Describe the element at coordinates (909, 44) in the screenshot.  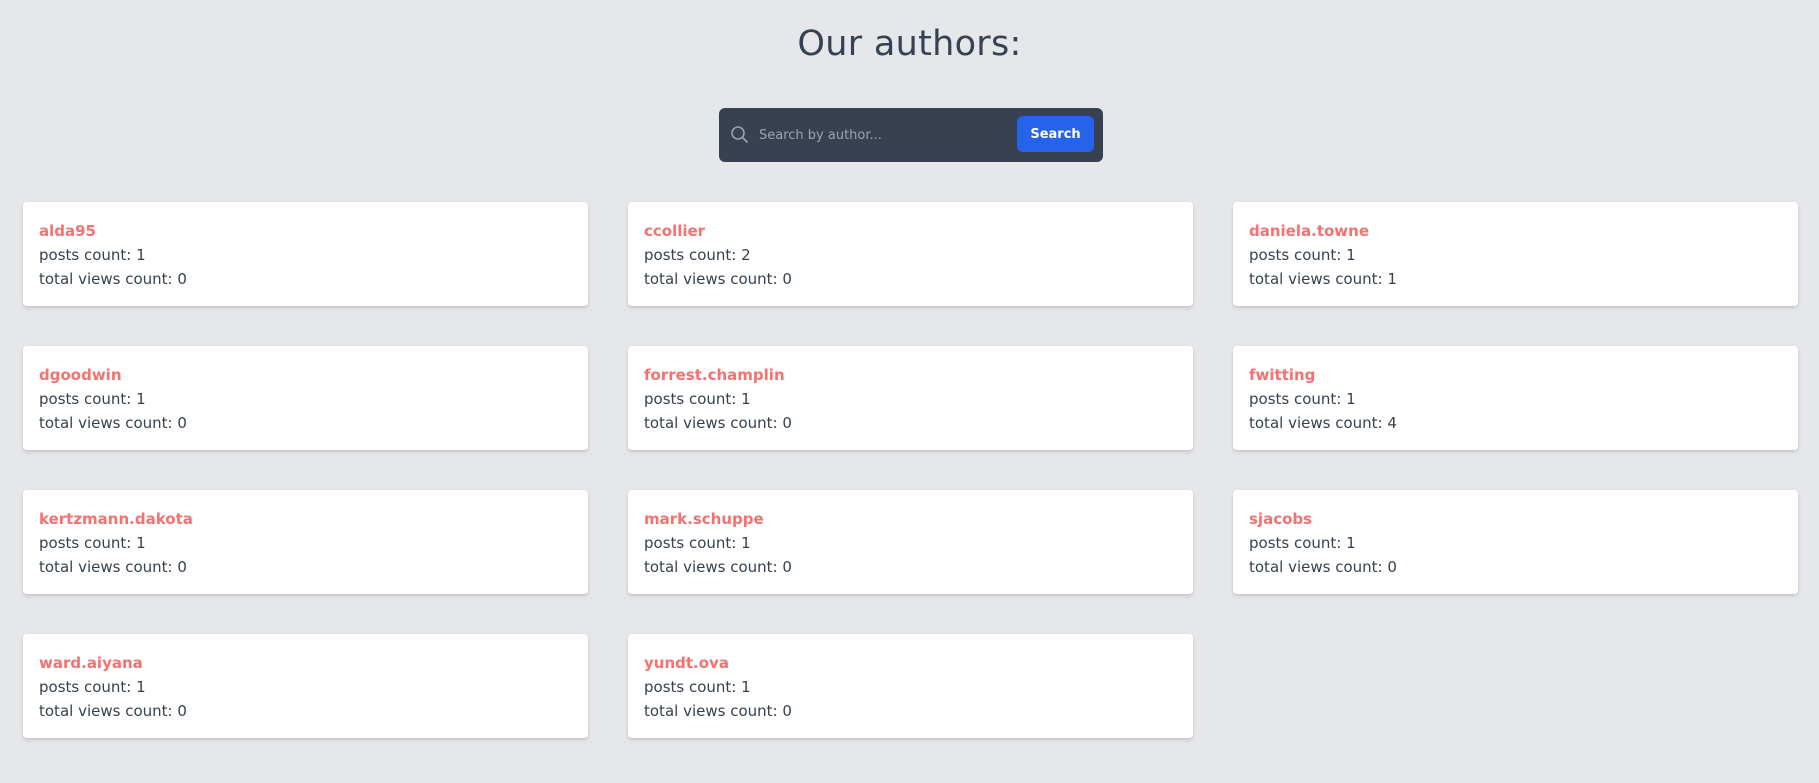
I see `page-title: Our authors:` at that location.